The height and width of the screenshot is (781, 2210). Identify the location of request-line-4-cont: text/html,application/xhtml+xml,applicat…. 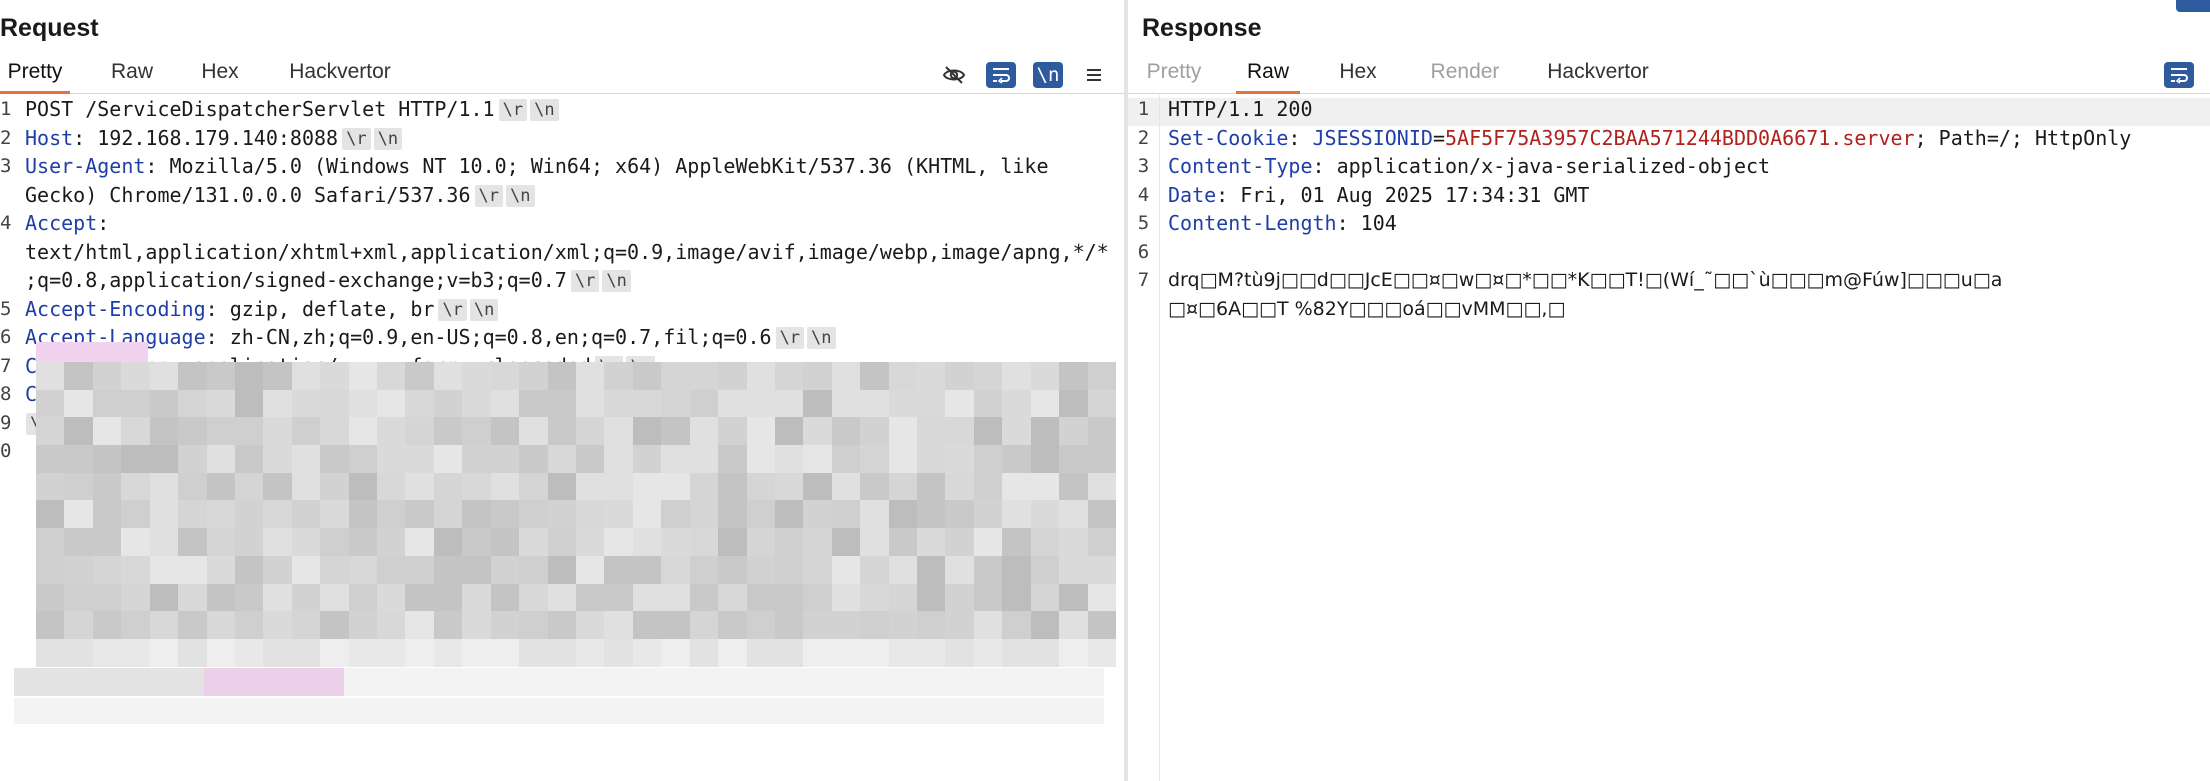
(567, 251).